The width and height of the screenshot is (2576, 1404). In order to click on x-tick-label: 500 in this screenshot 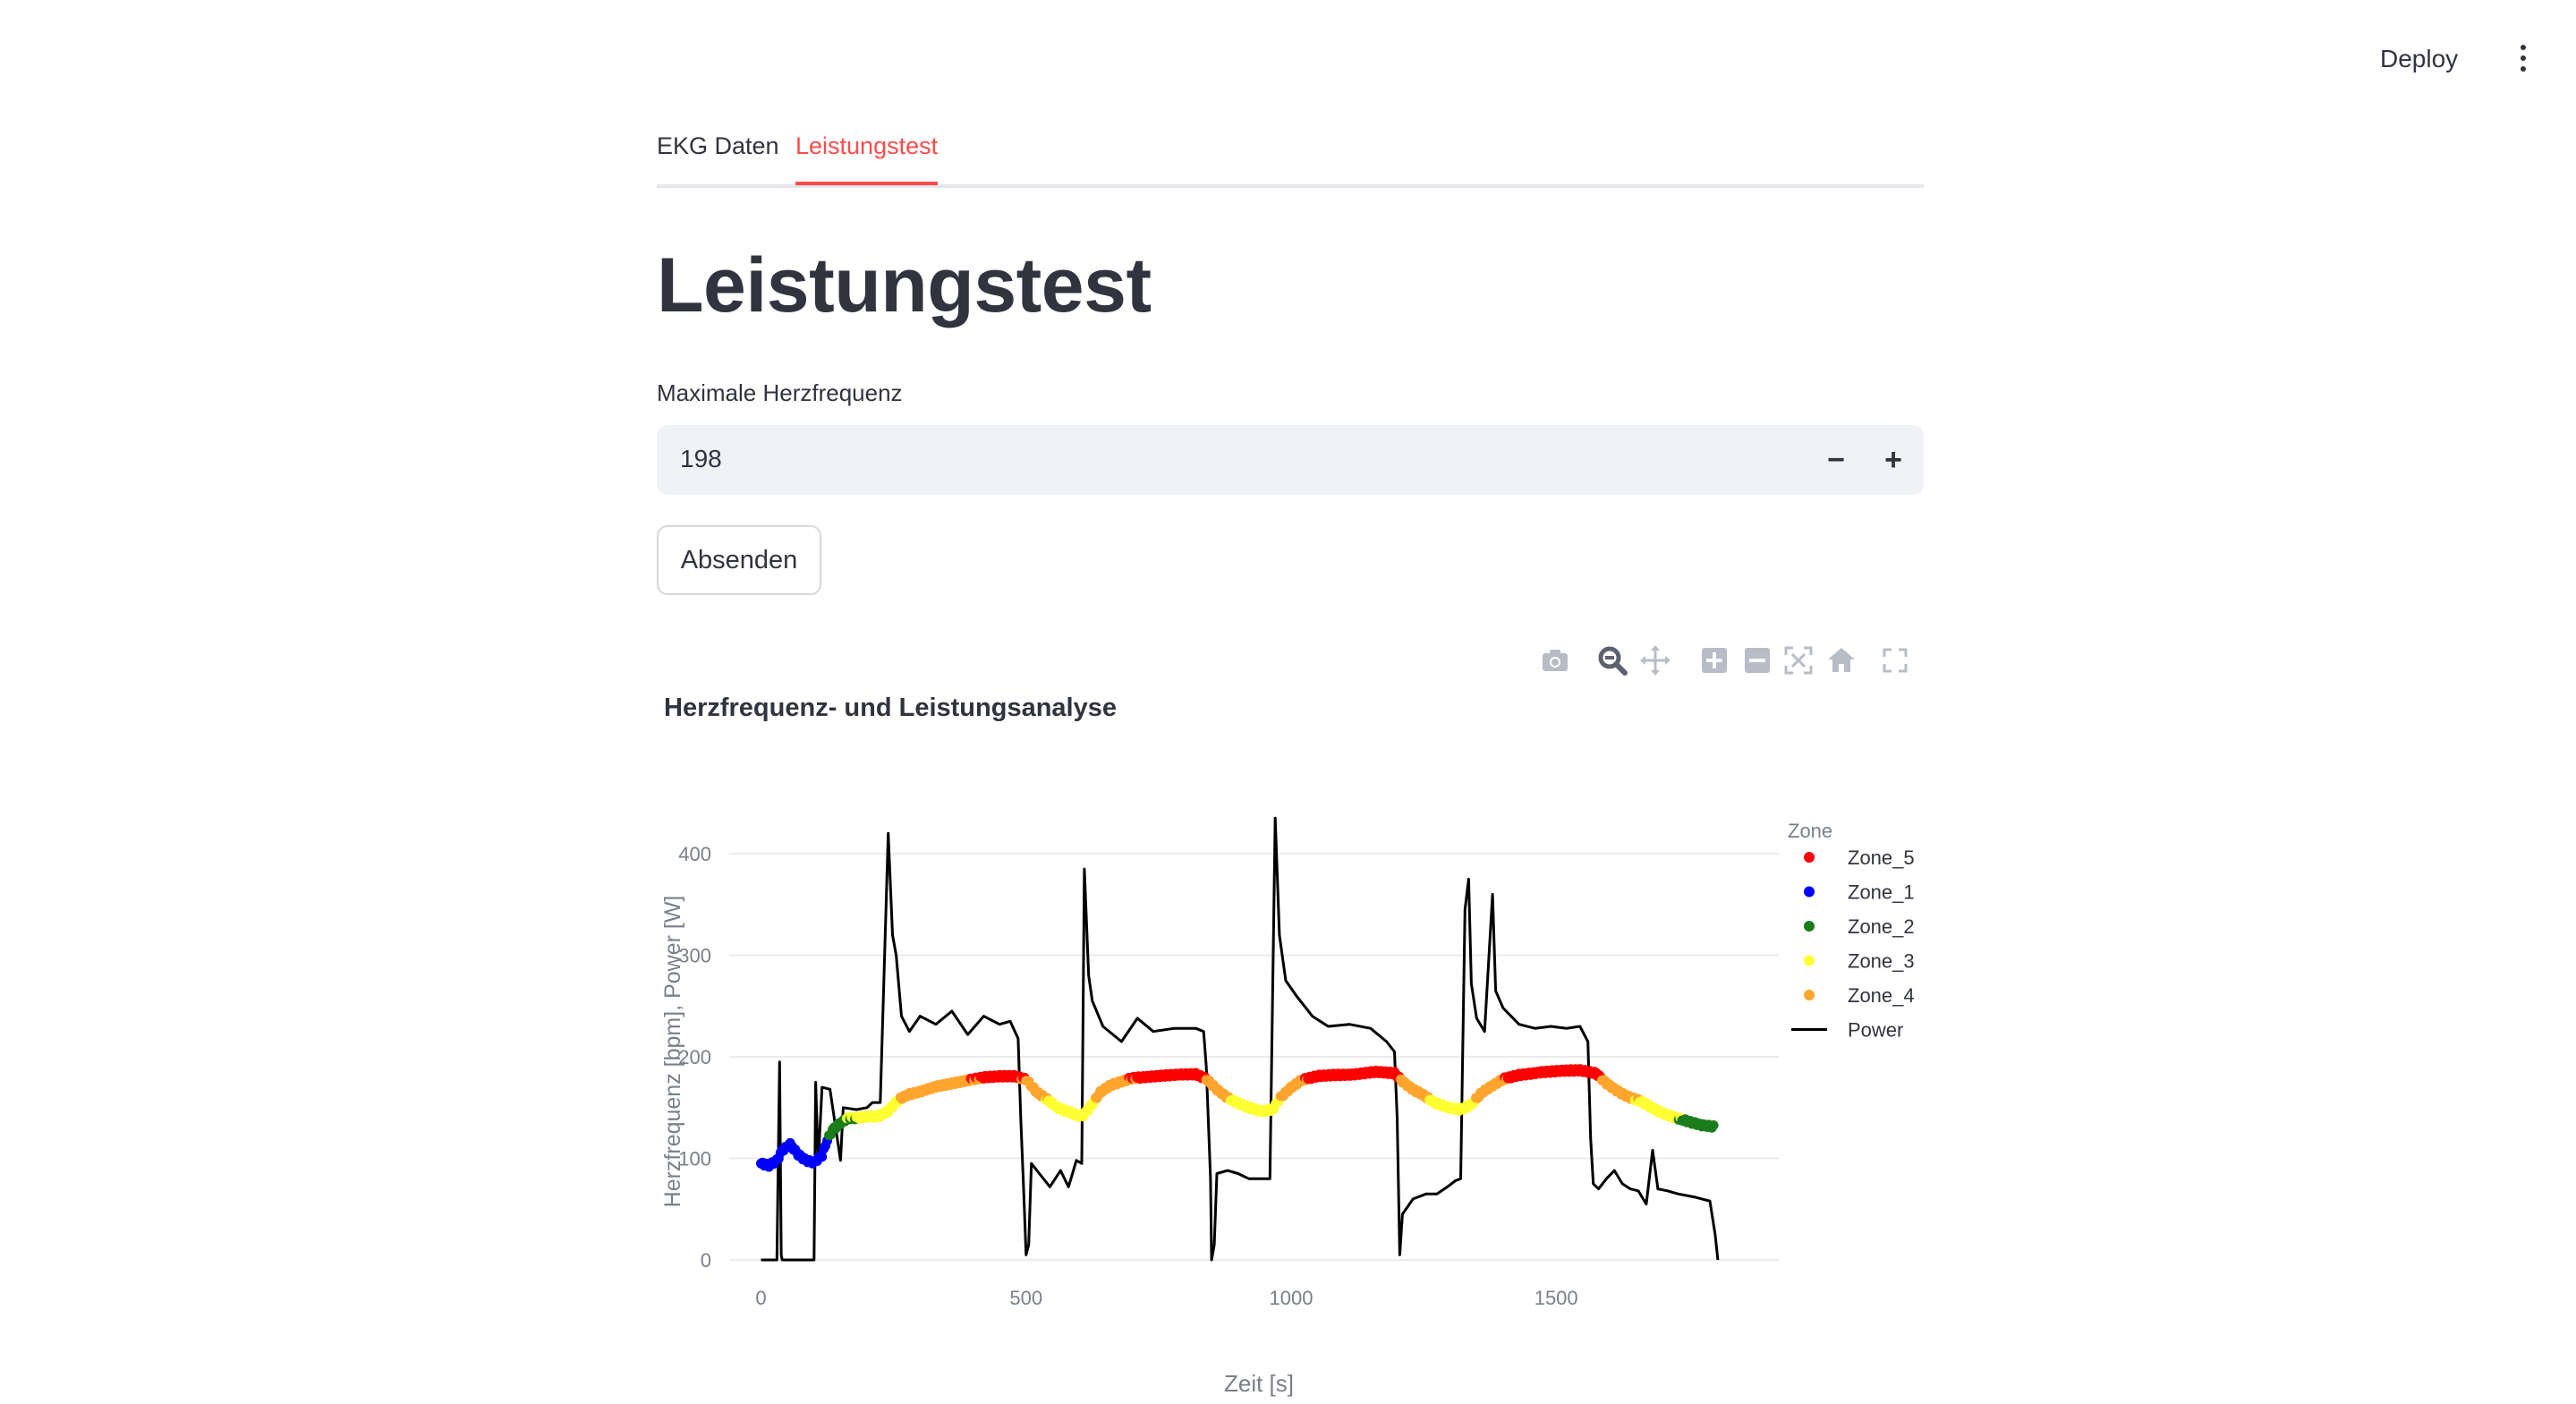, I will do `click(1025, 1298)`.